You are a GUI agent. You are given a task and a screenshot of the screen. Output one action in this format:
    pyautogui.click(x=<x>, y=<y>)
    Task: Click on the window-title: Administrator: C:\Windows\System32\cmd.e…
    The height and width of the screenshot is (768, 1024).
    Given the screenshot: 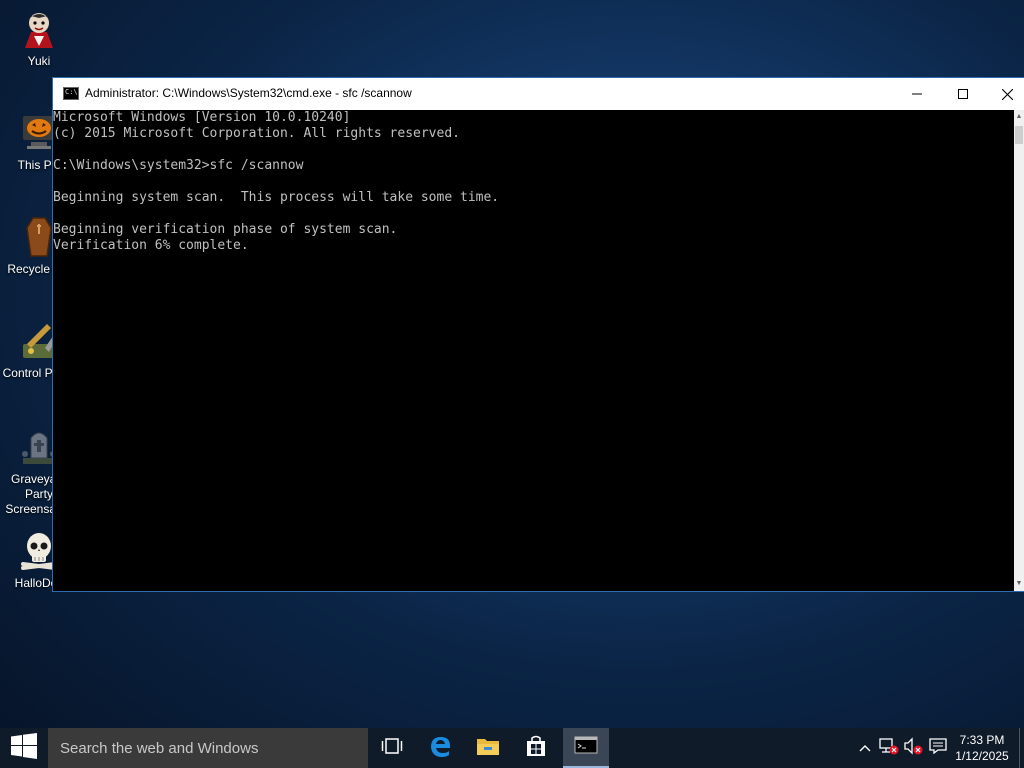 What is the action you would take?
    pyautogui.click(x=248, y=93)
    